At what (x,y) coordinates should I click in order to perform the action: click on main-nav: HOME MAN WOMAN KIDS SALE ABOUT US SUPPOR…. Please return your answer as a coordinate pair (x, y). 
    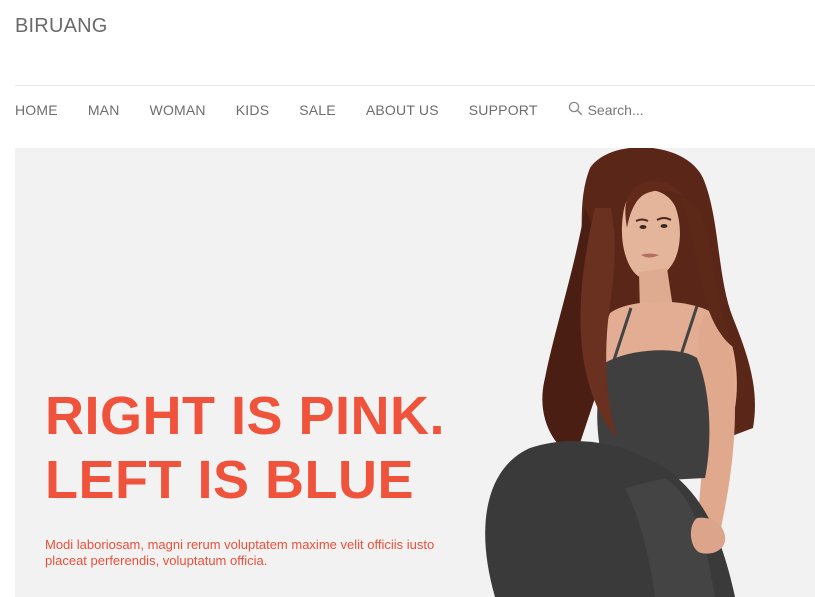
    Looking at the image, I should click on (356, 110).